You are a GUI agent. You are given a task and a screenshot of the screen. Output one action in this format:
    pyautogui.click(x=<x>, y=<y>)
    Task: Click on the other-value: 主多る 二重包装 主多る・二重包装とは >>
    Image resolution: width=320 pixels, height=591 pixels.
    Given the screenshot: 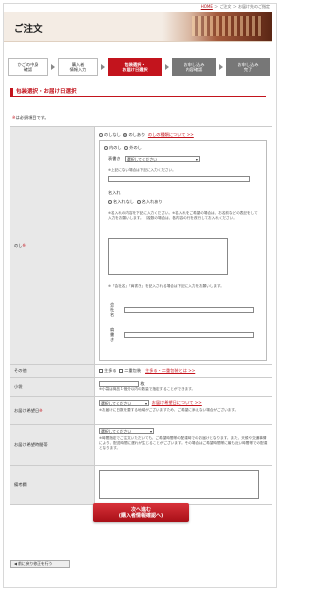 What is the action you would take?
    pyautogui.click(x=183, y=371)
    